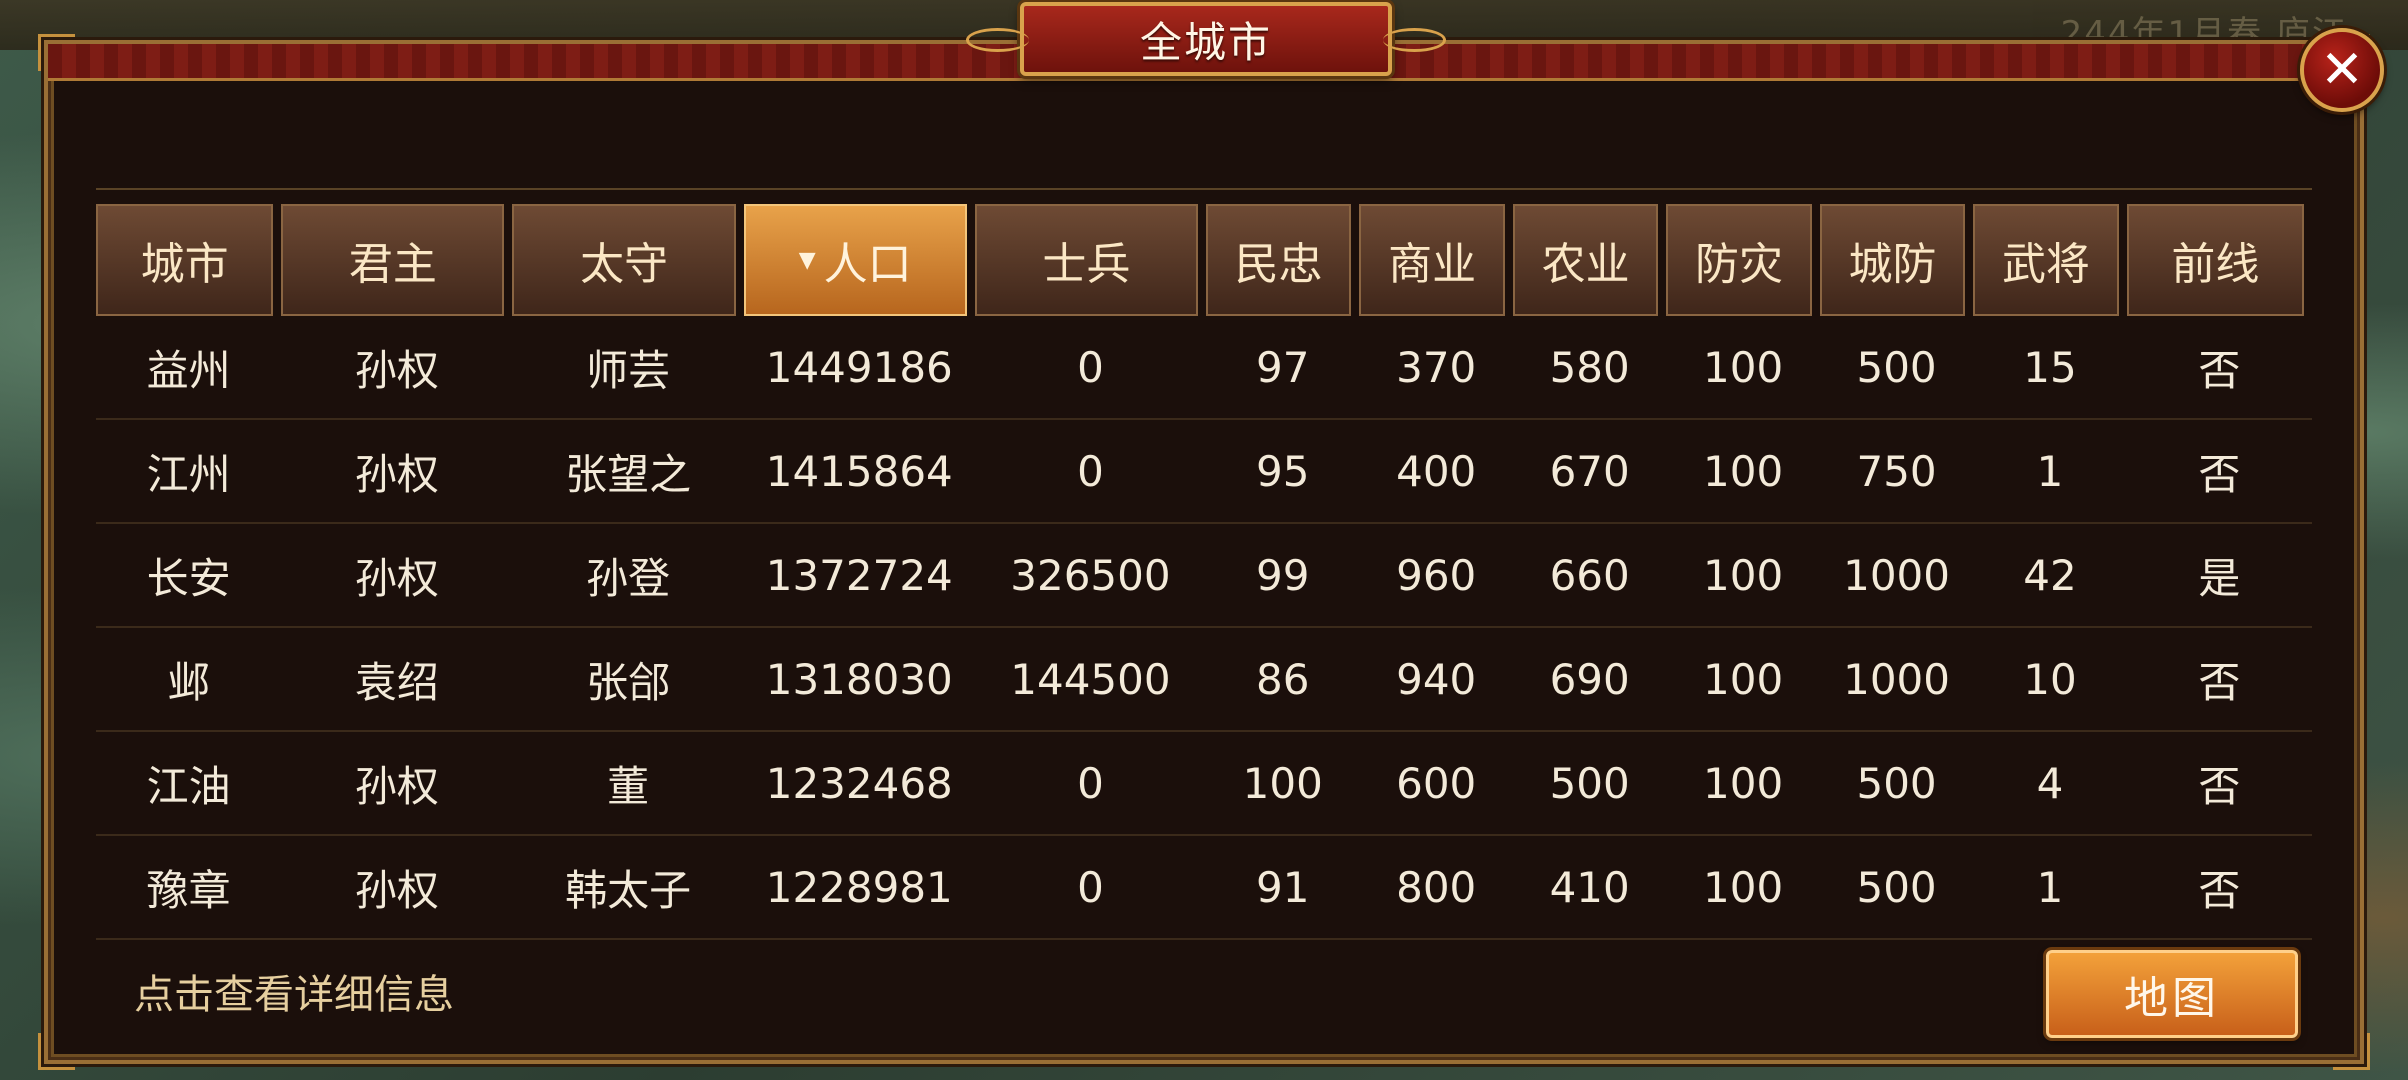 The height and width of the screenshot is (1080, 2408). I want to click on column-header-label: 武将, so click(2045, 264).